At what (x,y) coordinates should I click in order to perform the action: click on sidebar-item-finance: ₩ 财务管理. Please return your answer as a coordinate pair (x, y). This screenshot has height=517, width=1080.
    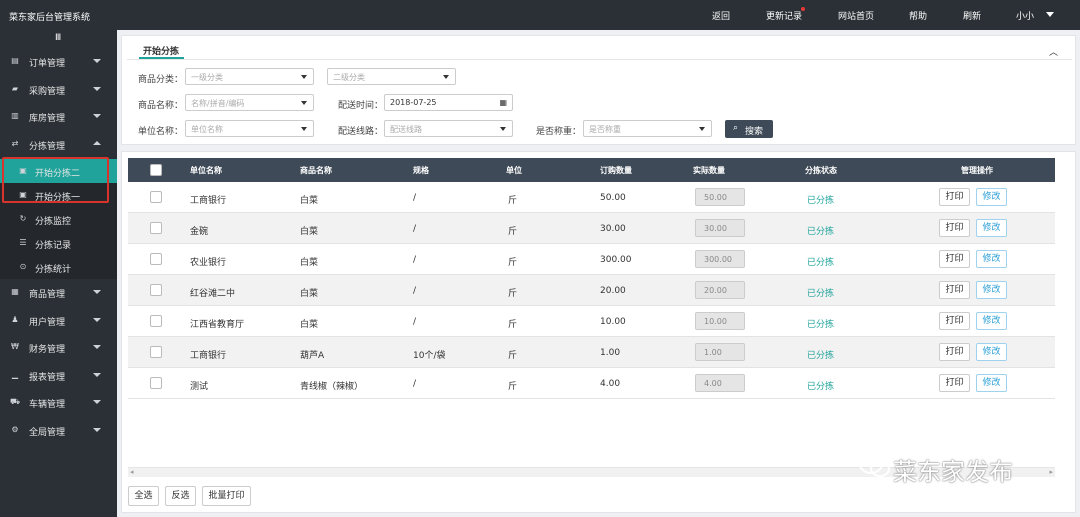
    Looking at the image, I should click on (58, 347).